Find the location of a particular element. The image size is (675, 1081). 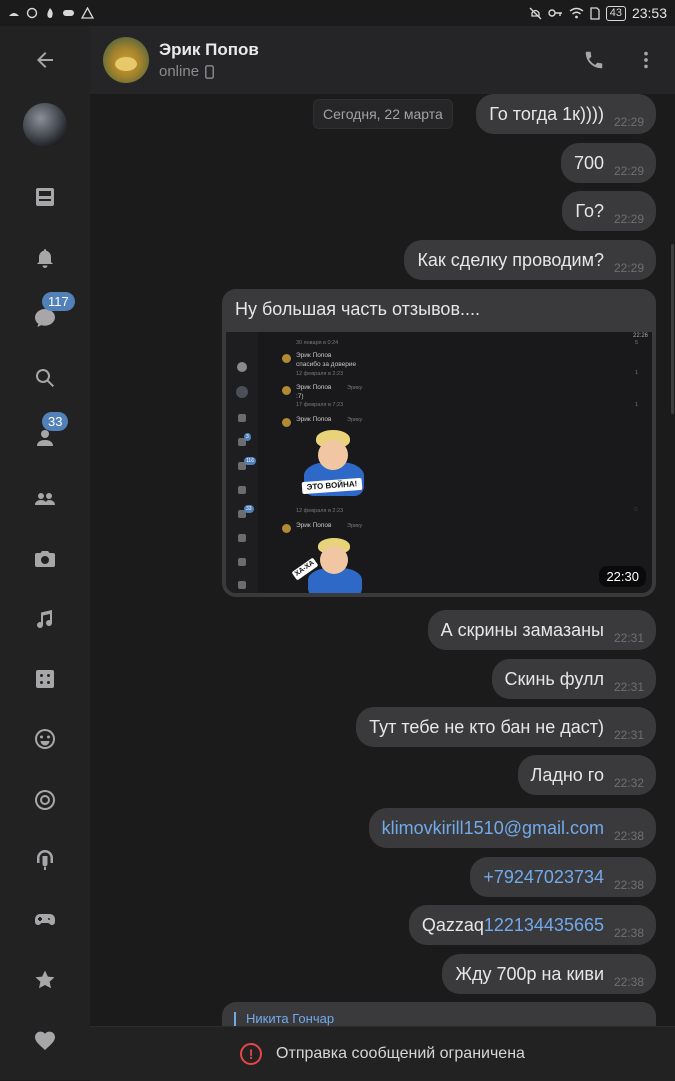

message-bubble: +79247023734 22:38 is located at coordinates (563, 877).